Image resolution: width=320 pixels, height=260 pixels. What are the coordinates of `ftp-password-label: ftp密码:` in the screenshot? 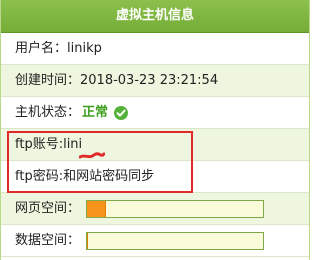 It's located at (39, 176).